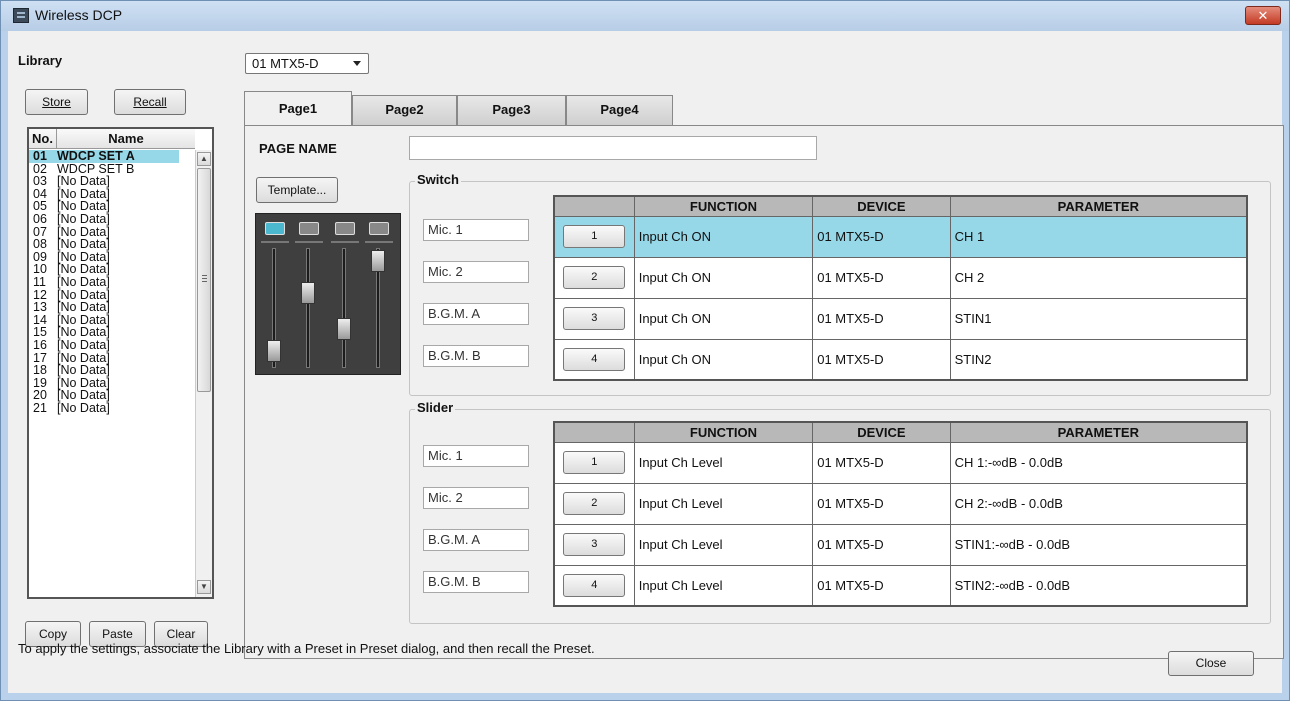 The width and height of the screenshot is (1290, 701). Describe the element at coordinates (298, 108) in the screenshot. I see `tab-page1: Page1` at that location.